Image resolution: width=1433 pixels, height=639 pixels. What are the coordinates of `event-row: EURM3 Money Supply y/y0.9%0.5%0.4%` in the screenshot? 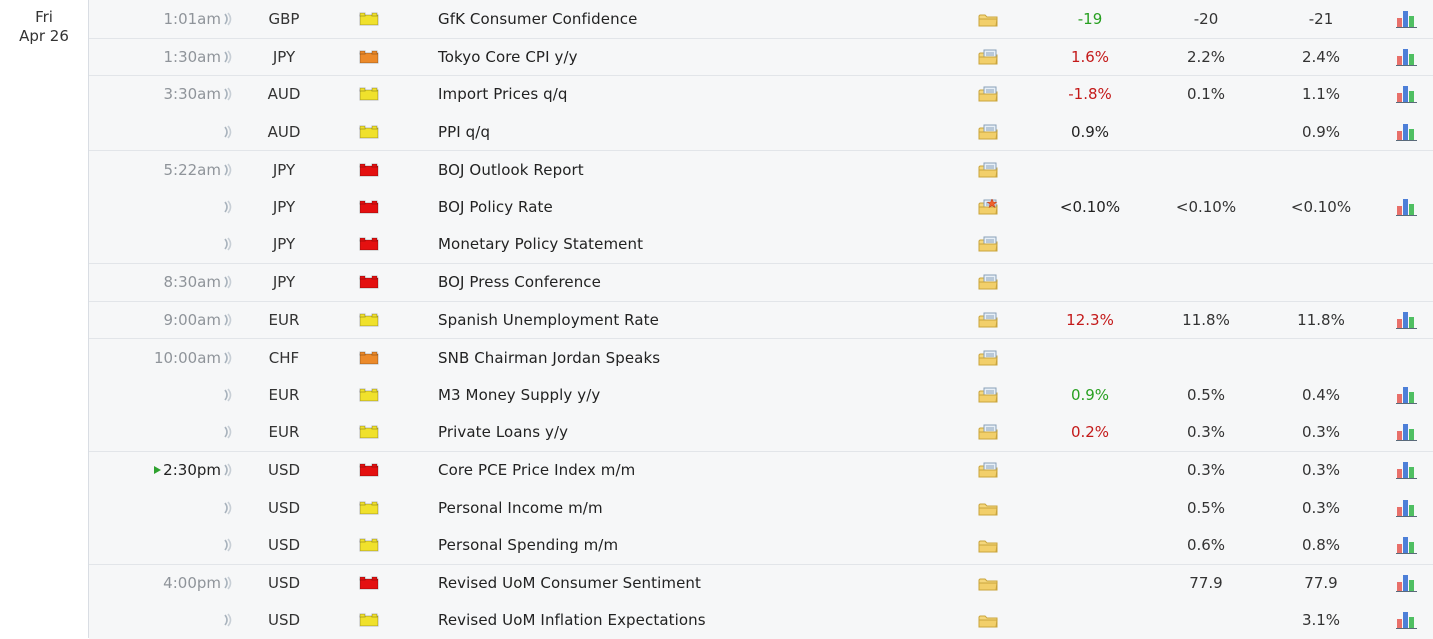 It's located at (761, 395).